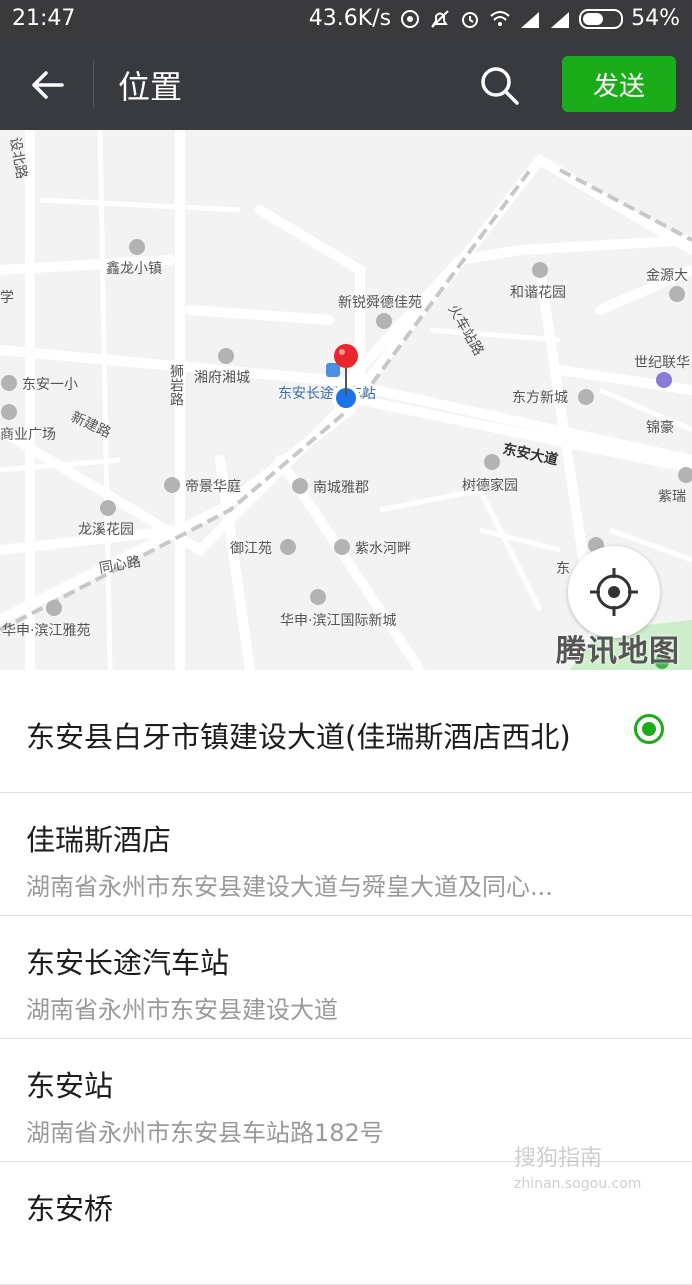  What do you see at coordinates (440, 18) in the screenshot?
I see `mute-bell-icon` at bounding box center [440, 18].